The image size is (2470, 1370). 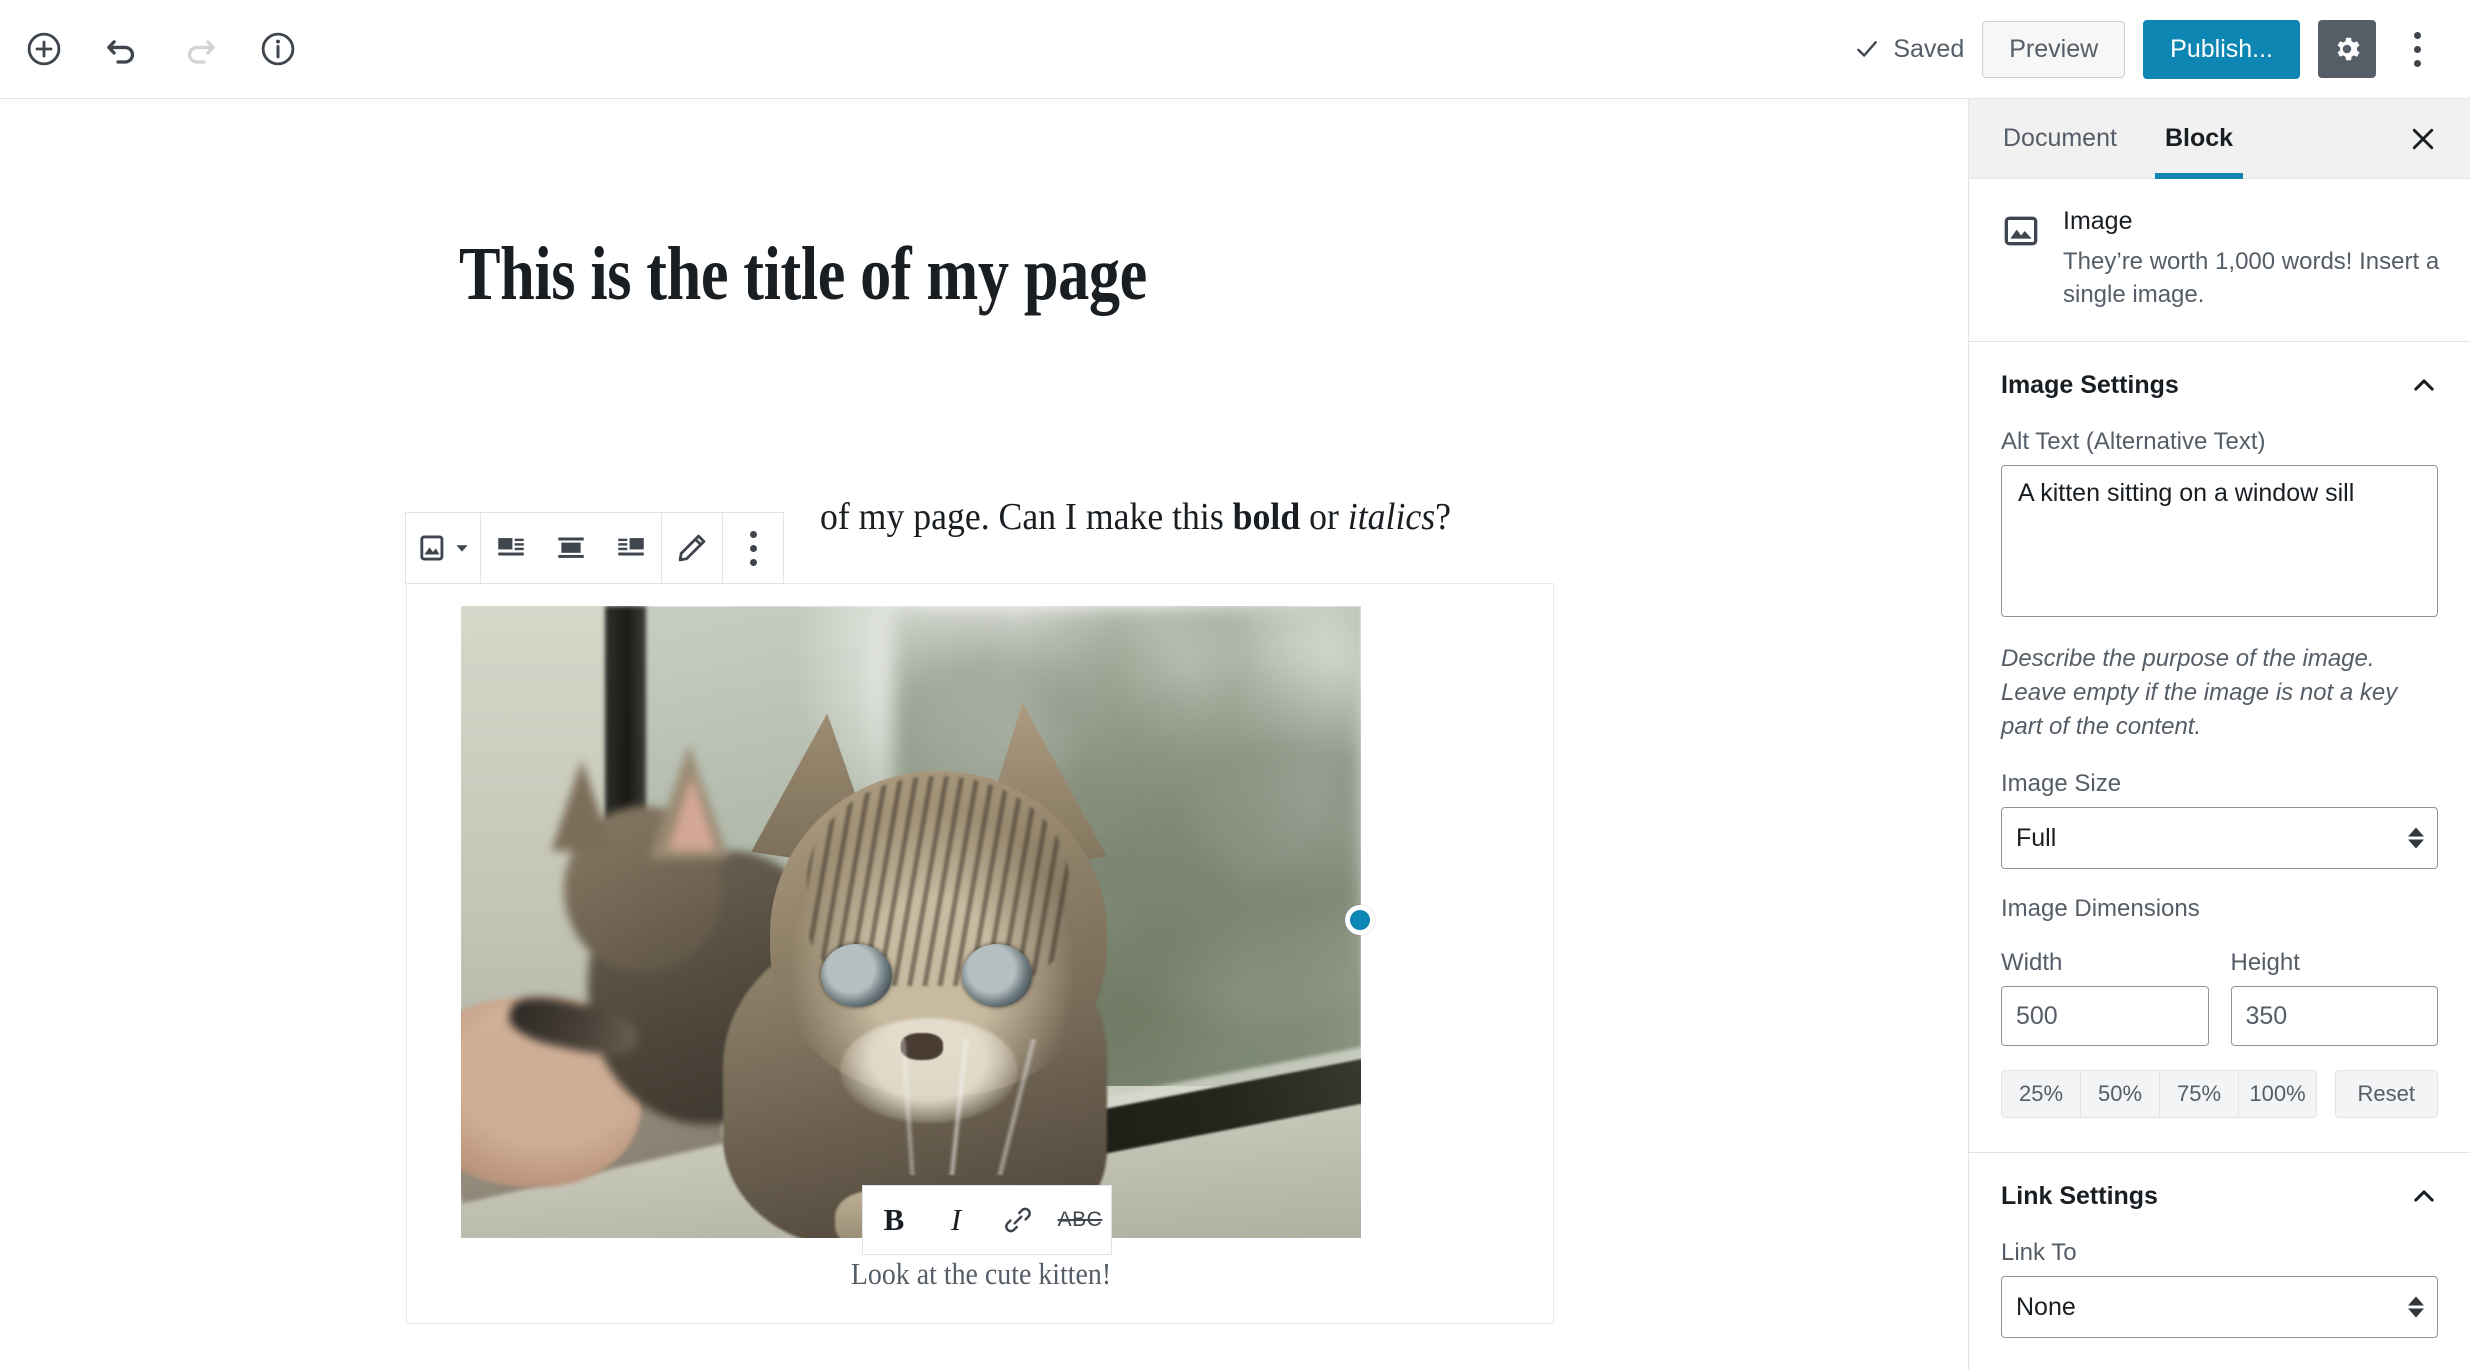 What do you see at coordinates (2219, 385) in the screenshot?
I see `image-settings-header: Image Settings` at bounding box center [2219, 385].